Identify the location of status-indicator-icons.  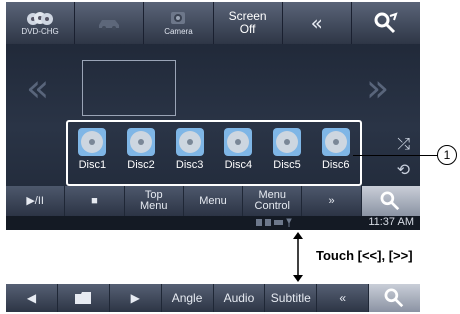
(276, 223).